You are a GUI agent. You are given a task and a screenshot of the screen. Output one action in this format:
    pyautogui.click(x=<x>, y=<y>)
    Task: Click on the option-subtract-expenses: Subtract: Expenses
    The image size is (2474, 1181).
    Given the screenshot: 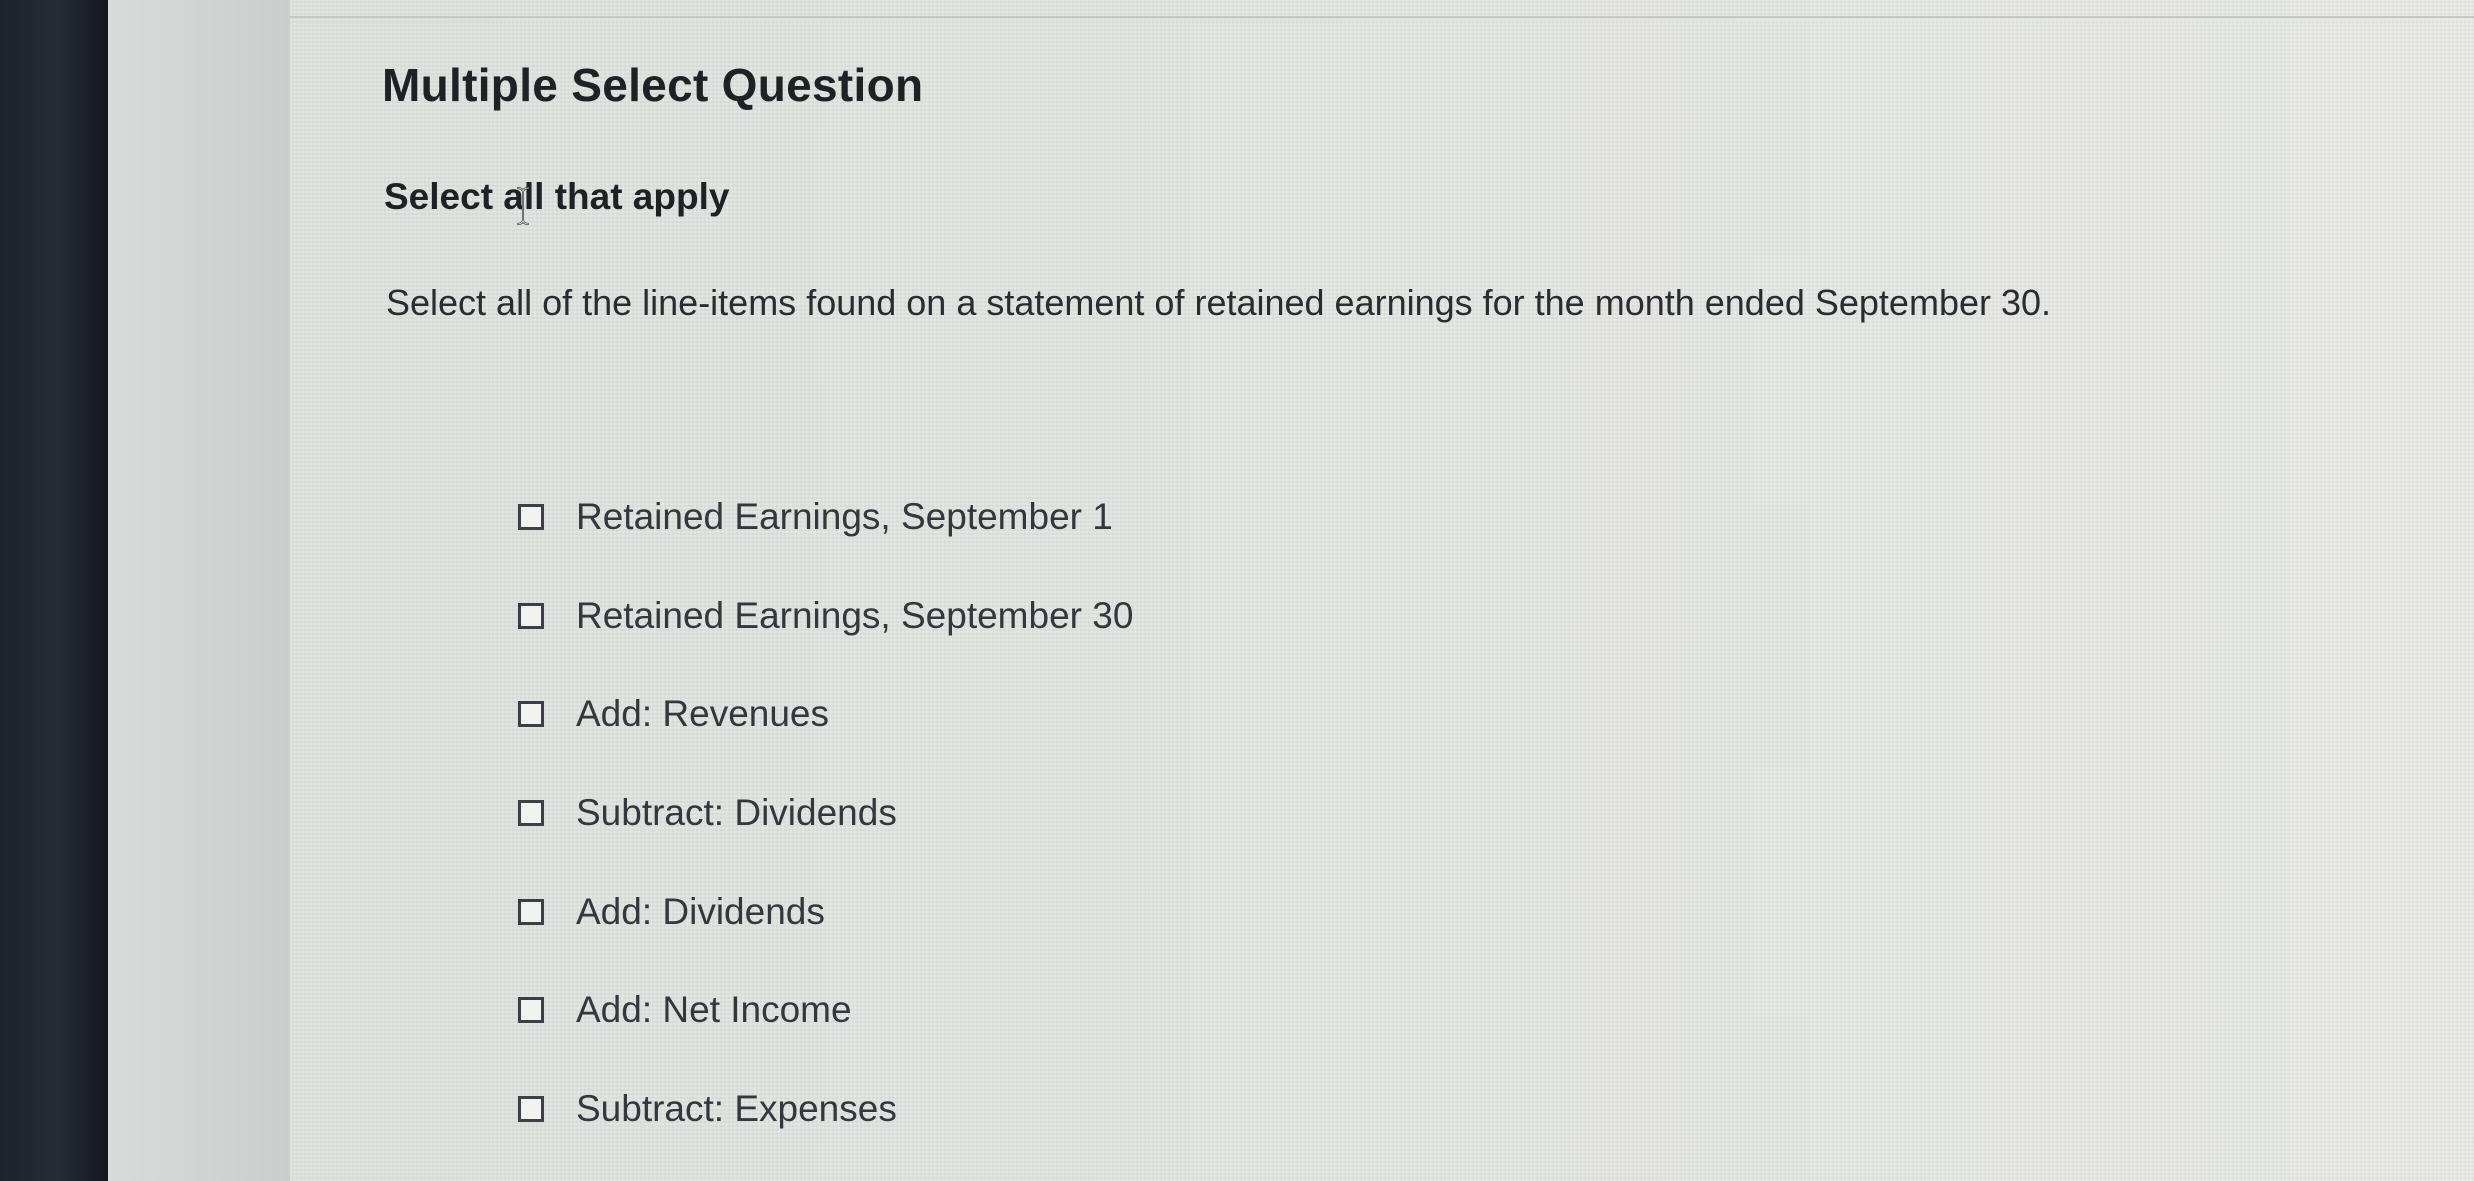 What is the action you would take?
    pyautogui.click(x=825, y=1109)
    